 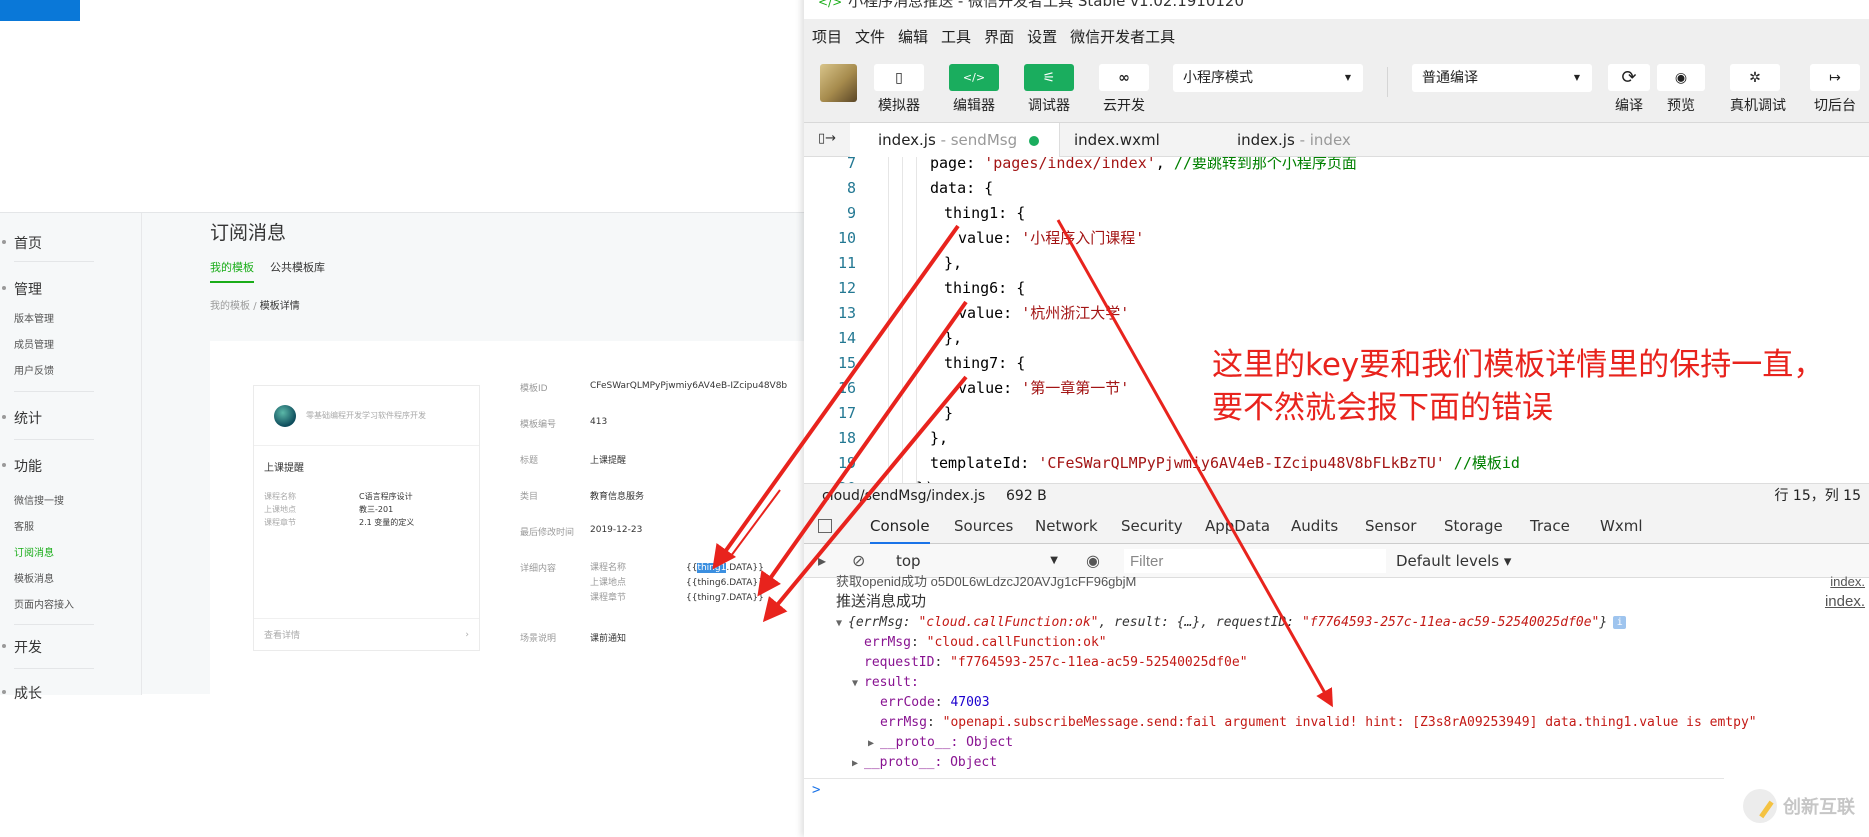 What do you see at coordinates (230, 306) in the screenshot?
I see `breadcrumb-parent: 我的模板` at bounding box center [230, 306].